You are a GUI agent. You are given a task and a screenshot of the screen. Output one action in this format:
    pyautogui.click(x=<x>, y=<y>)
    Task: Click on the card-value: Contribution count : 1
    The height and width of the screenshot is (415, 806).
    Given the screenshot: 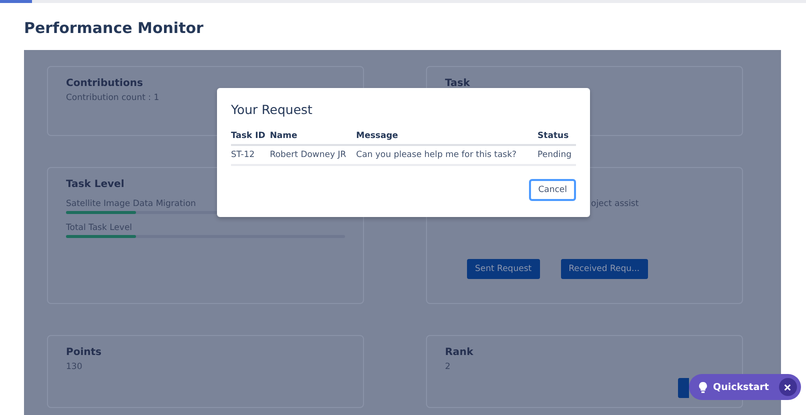 What is the action you would take?
    pyautogui.click(x=113, y=98)
    